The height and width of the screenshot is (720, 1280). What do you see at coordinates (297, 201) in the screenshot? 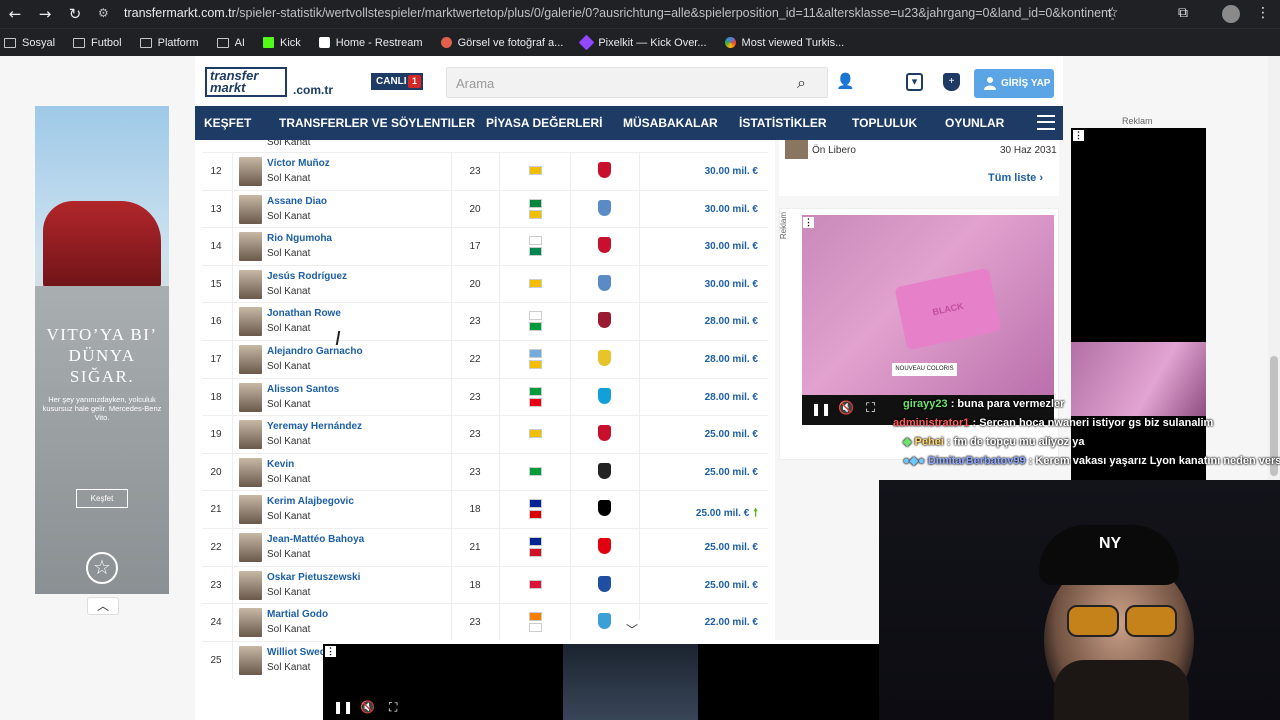
I see `player-name-link: Assane Diao` at bounding box center [297, 201].